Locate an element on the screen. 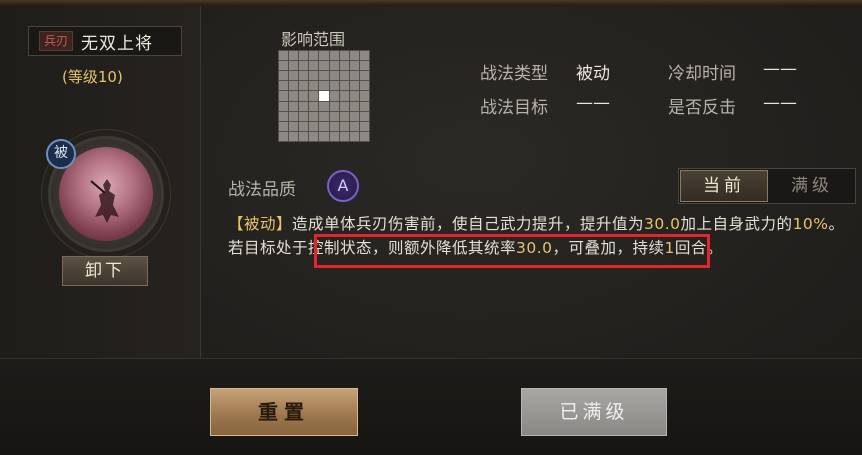 This screenshot has width=862, height=455. skill-type-value: 被动 is located at coordinates (593, 74).